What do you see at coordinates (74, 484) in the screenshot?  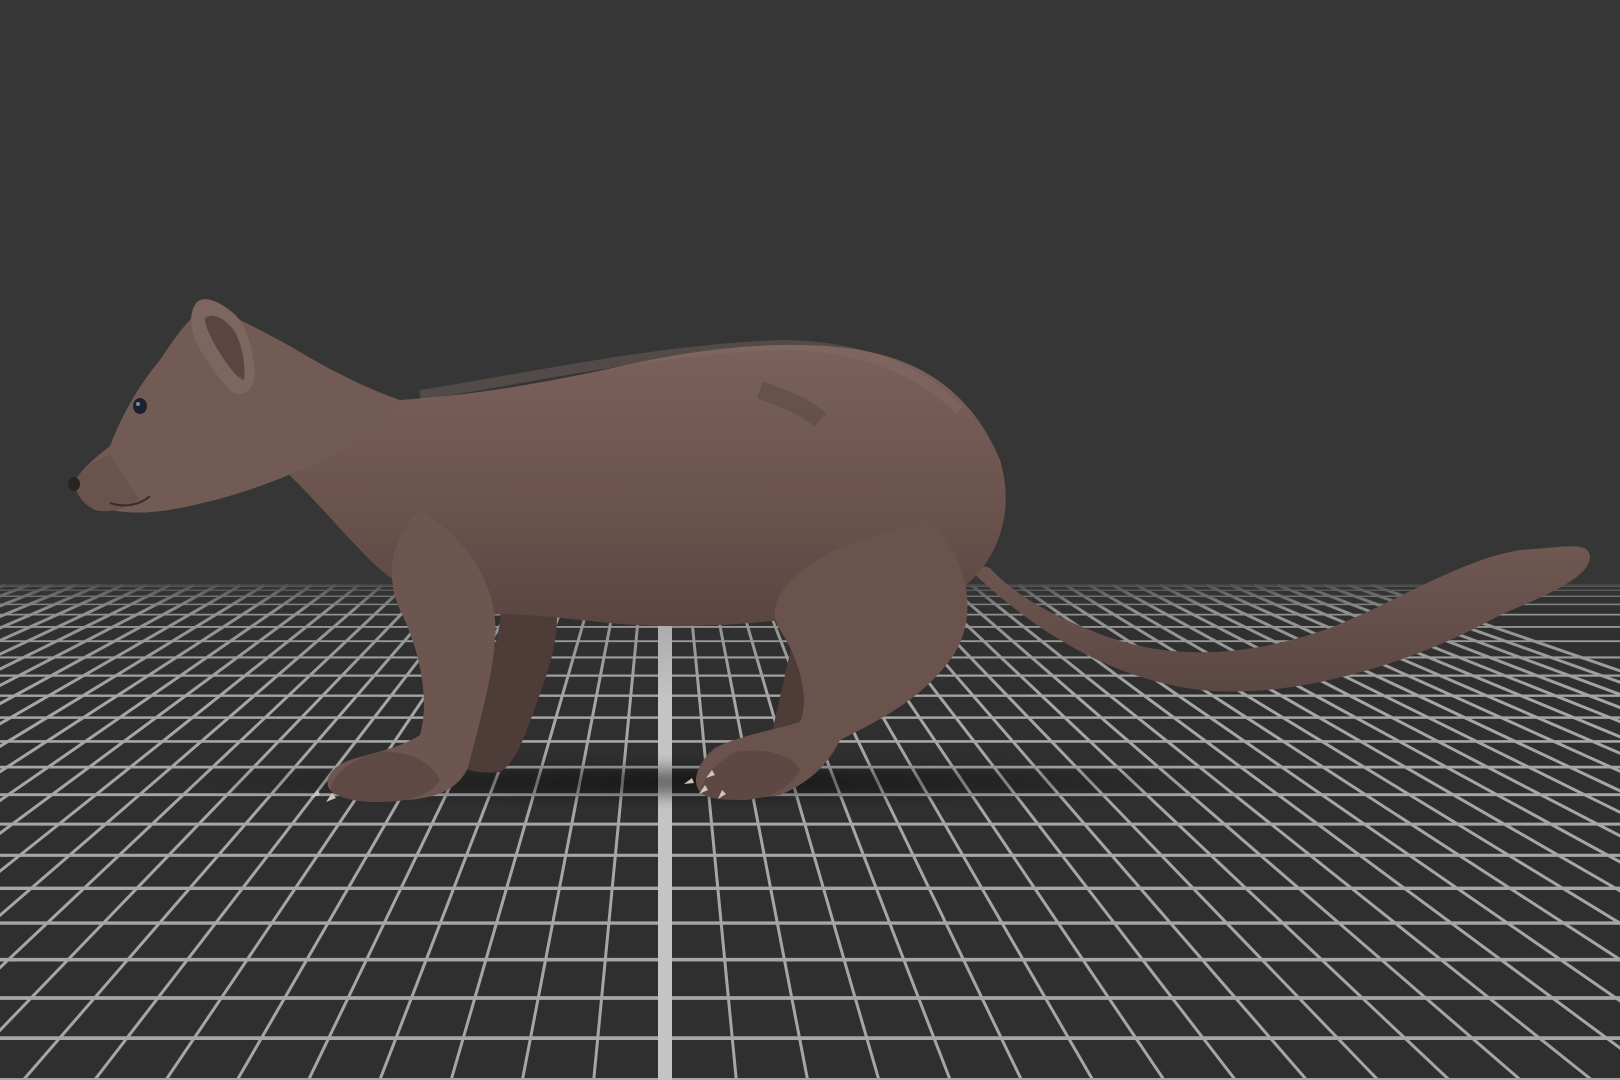 I see `nose` at bounding box center [74, 484].